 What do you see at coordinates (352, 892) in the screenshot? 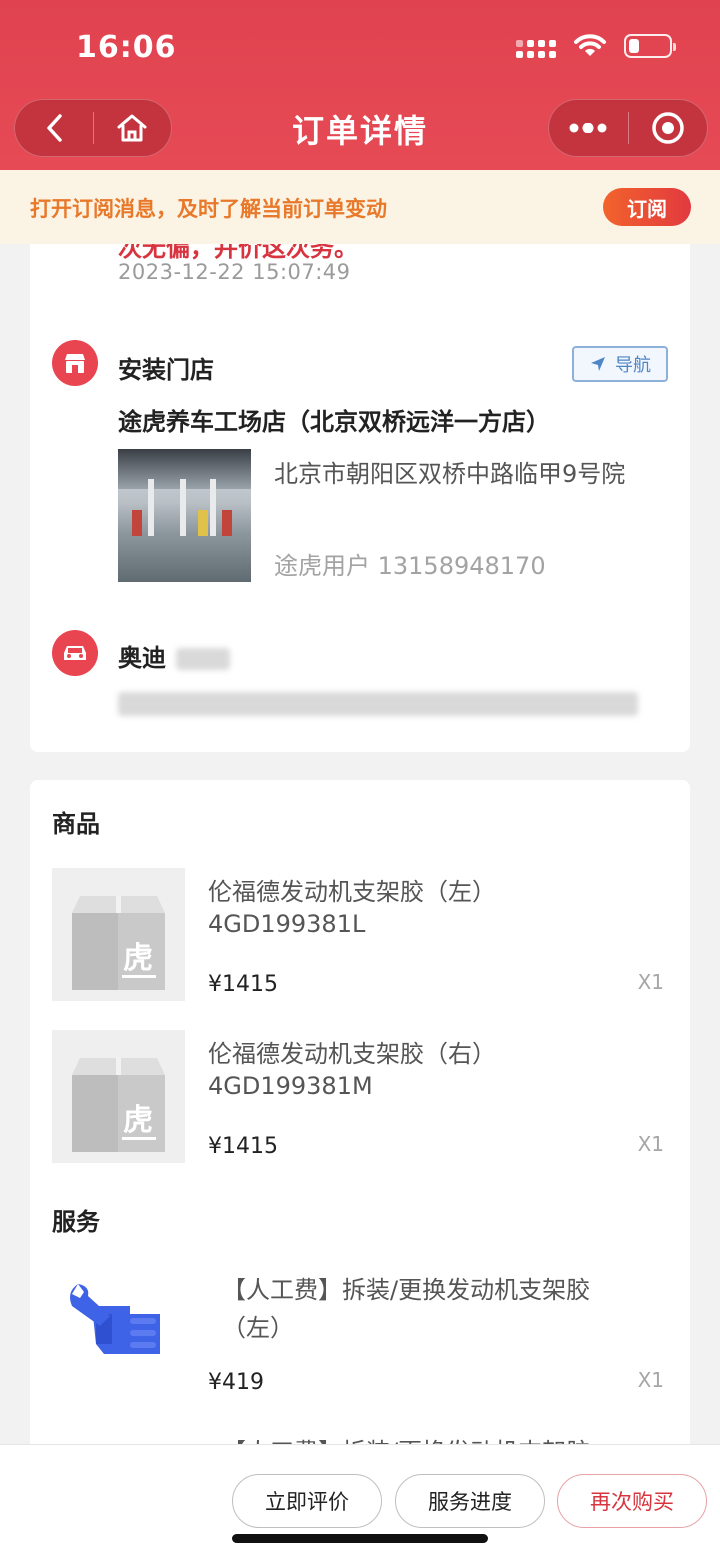
I see `goods-name: 伦福德发动机支架胶（左）` at bounding box center [352, 892].